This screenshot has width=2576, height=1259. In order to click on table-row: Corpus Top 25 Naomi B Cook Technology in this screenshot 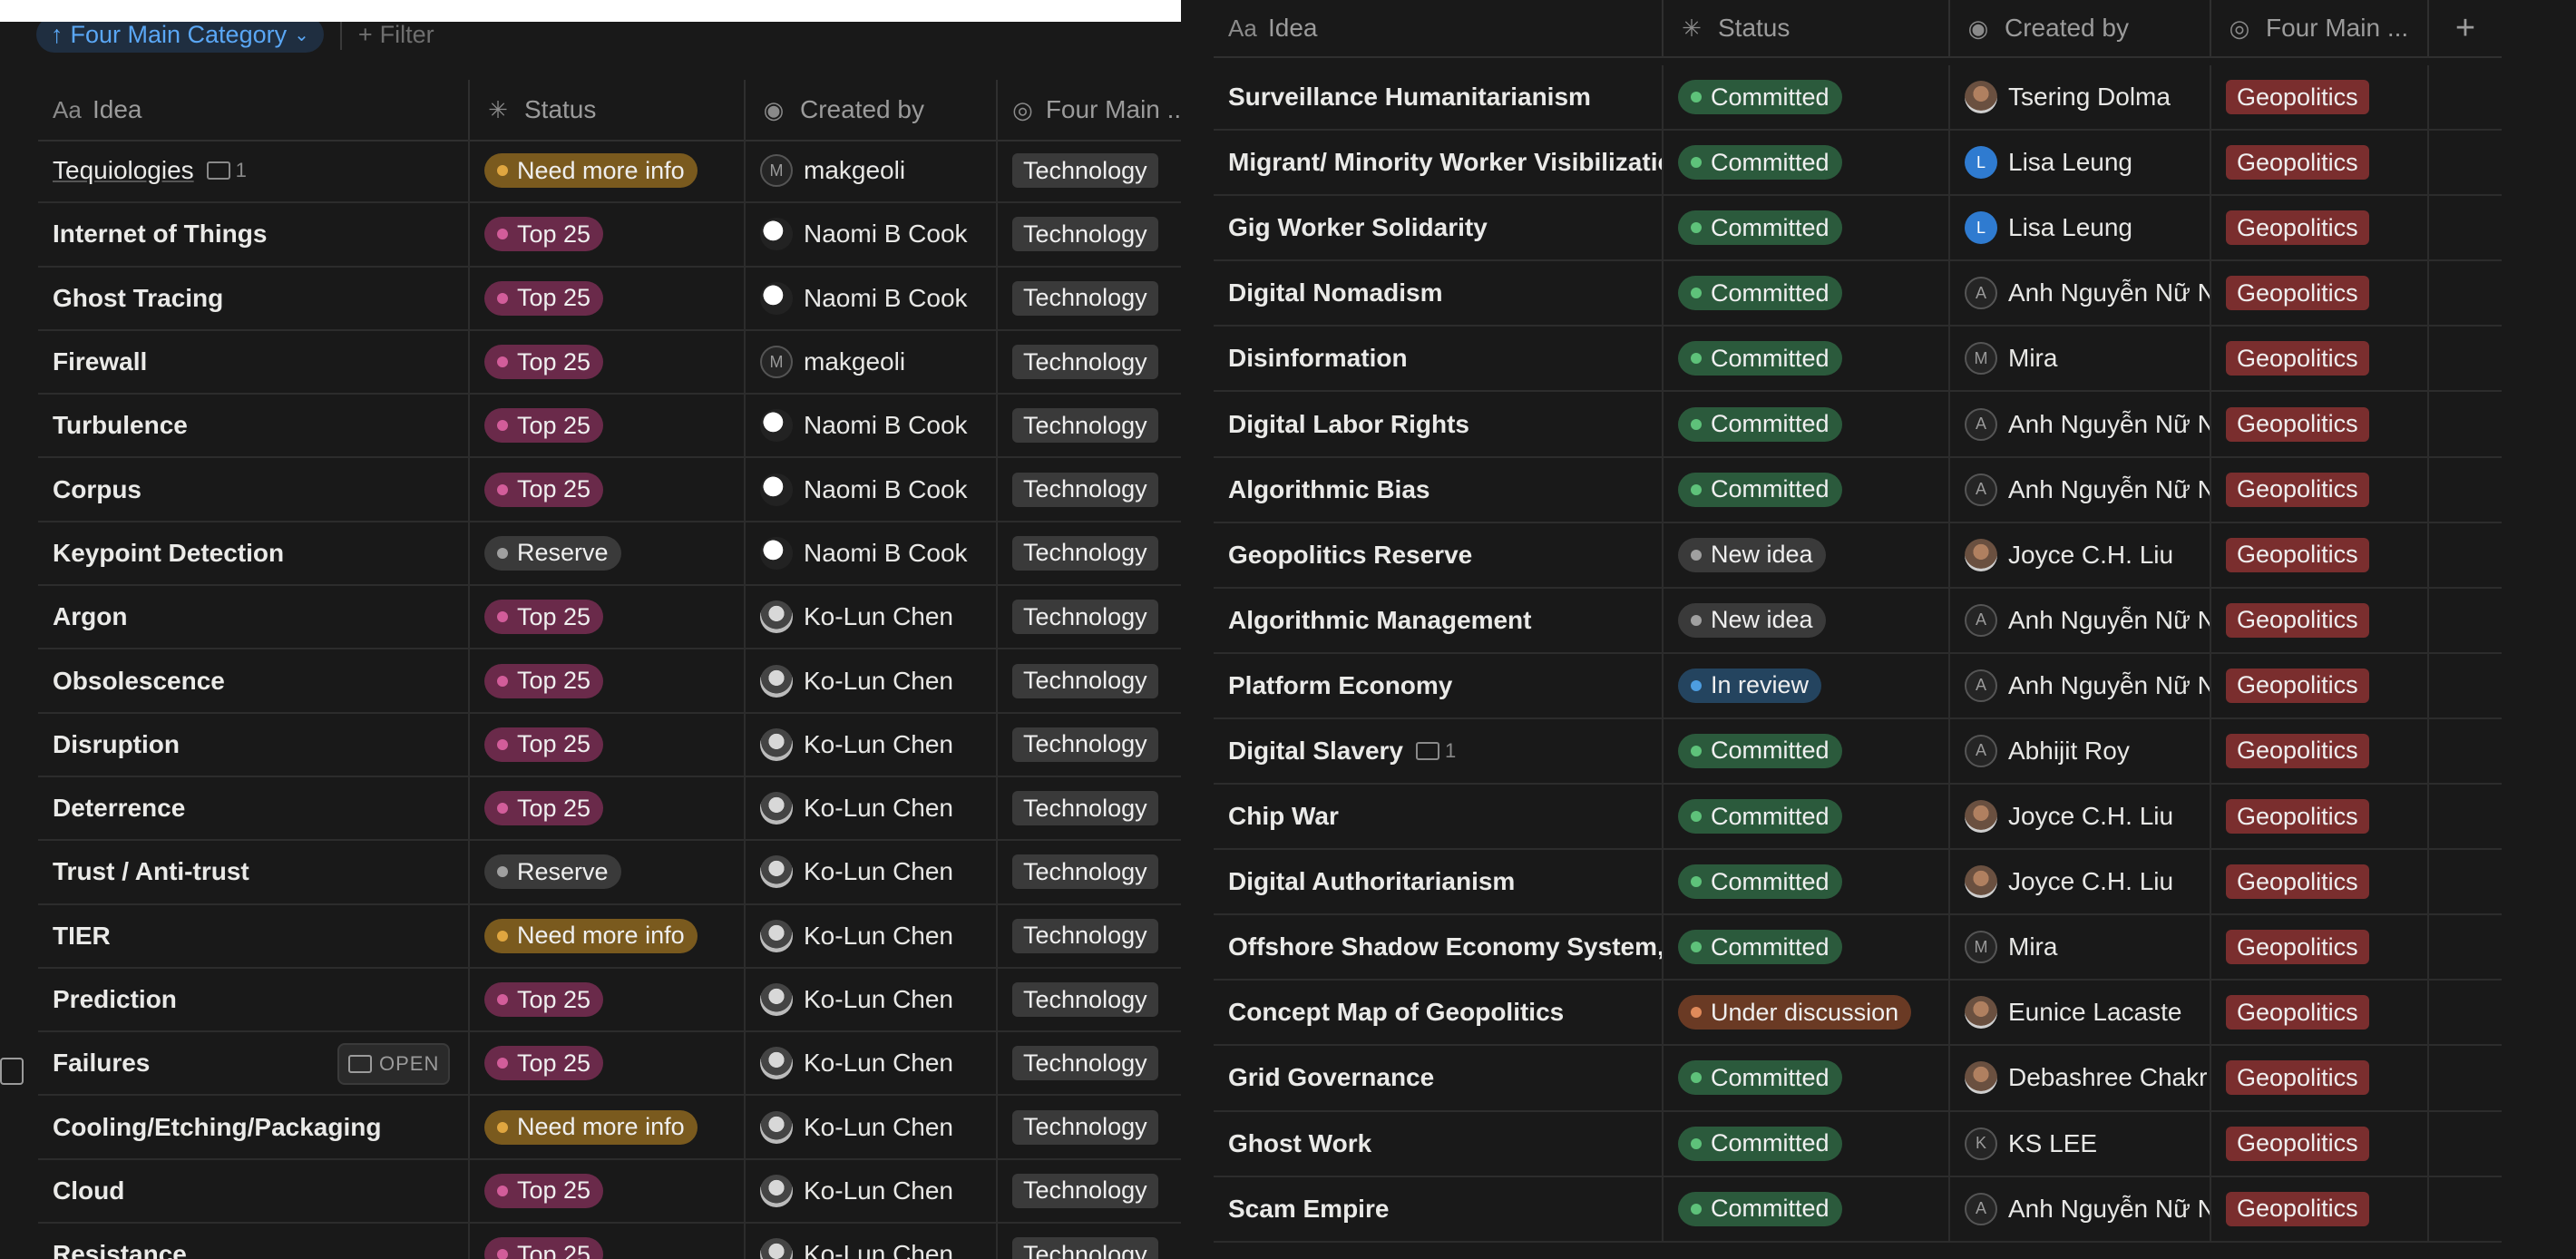, I will do `click(609, 490)`.